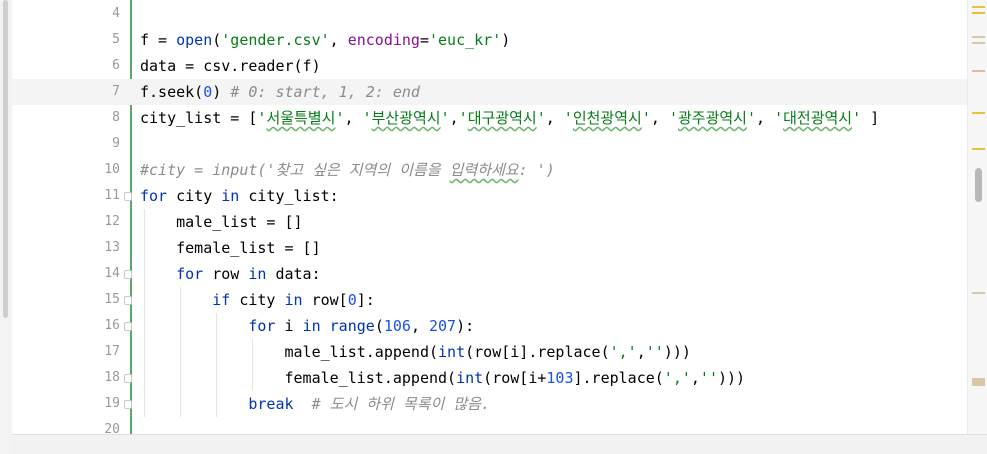 This screenshot has height=454, width=987. What do you see at coordinates (978, 185) in the screenshot?
I see `vertical-scrollbar-thumb` at bounding box center [978, 185].